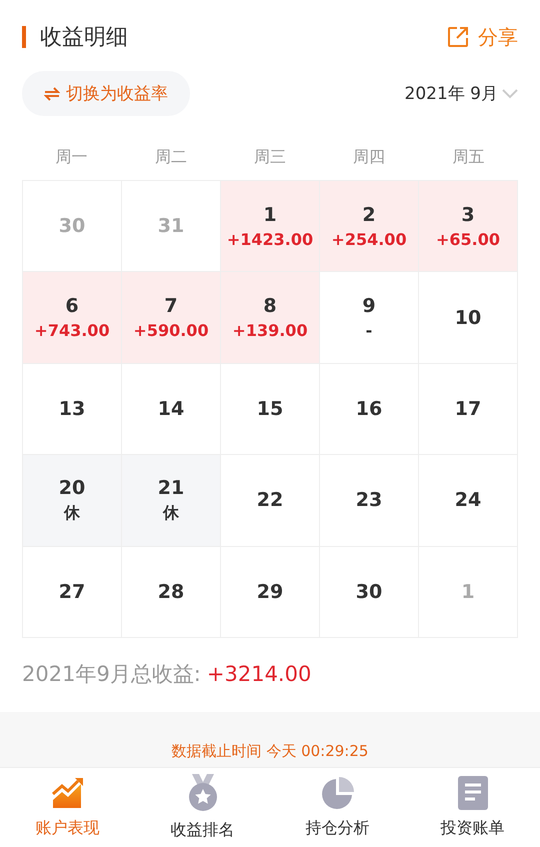  I want to click on weekday-label: 周五, so click(468, 157).